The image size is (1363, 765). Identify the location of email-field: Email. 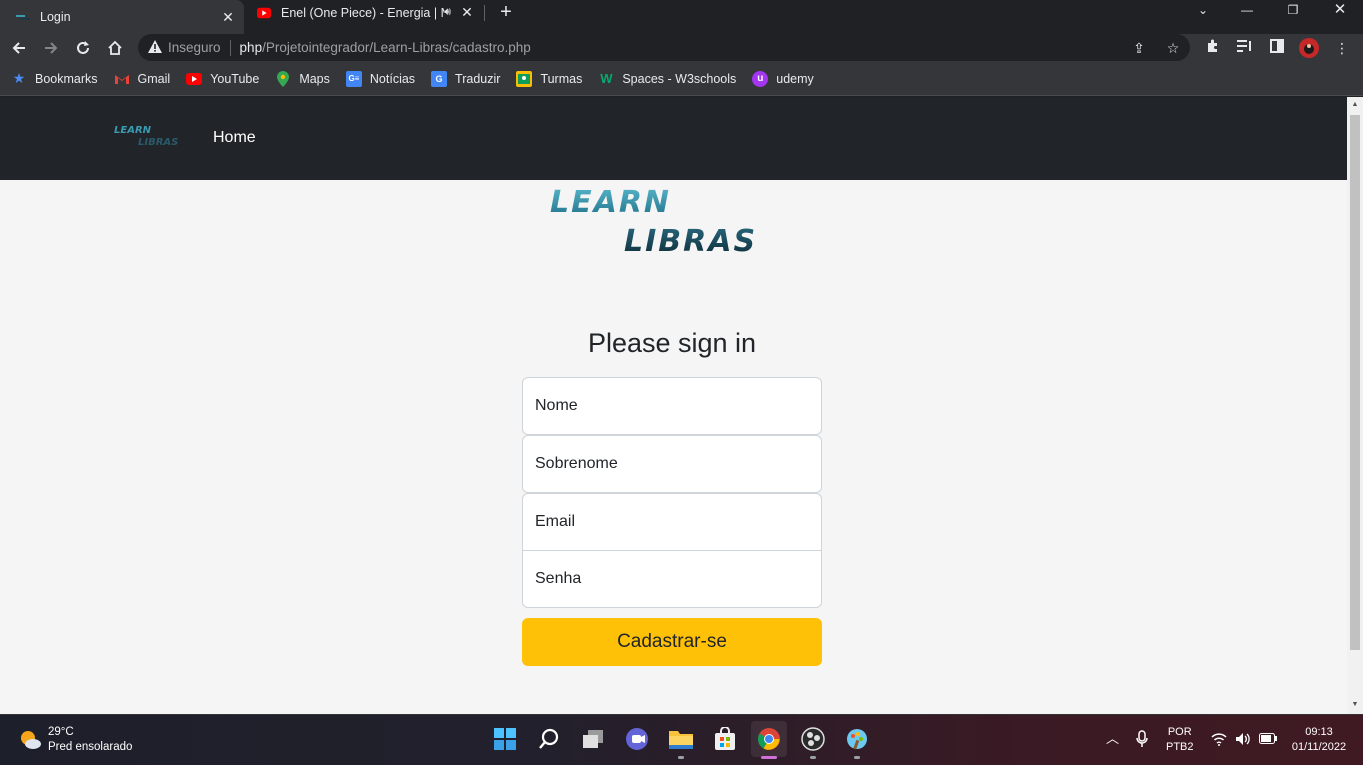
(672, 522).